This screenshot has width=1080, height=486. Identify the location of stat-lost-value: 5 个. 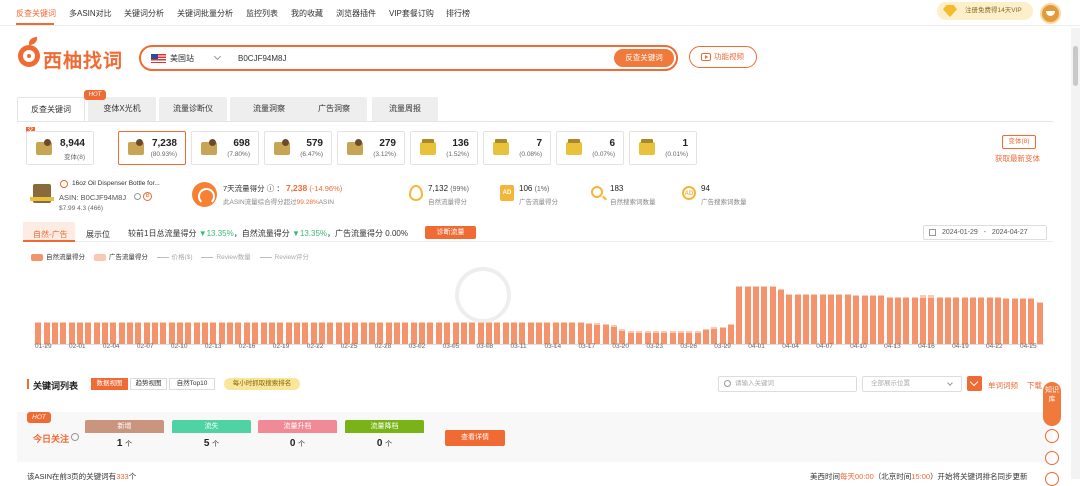
(211, 443).